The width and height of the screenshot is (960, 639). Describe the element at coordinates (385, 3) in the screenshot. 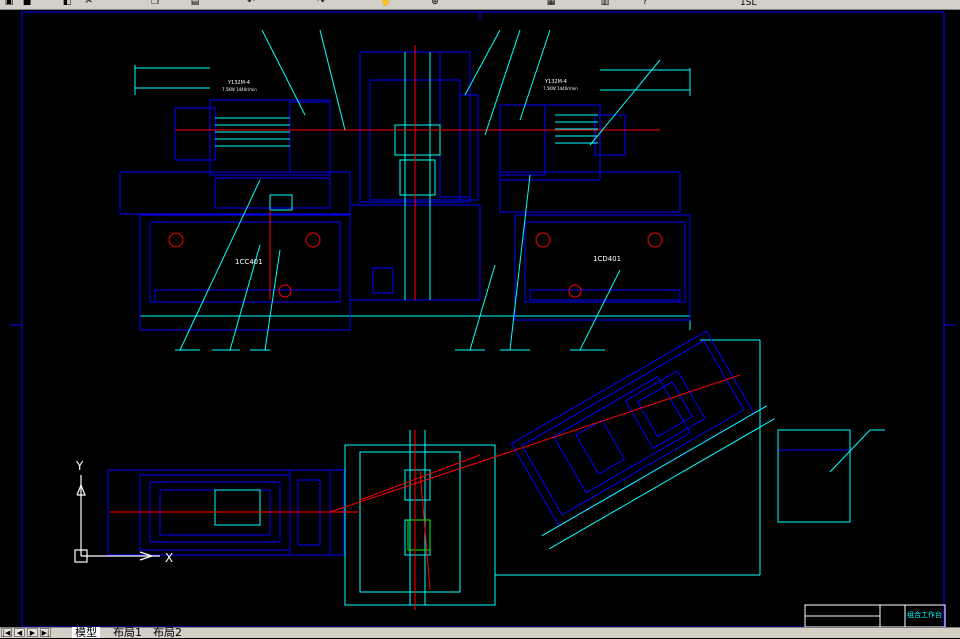

I see `pan-icon: ✋` at that location.